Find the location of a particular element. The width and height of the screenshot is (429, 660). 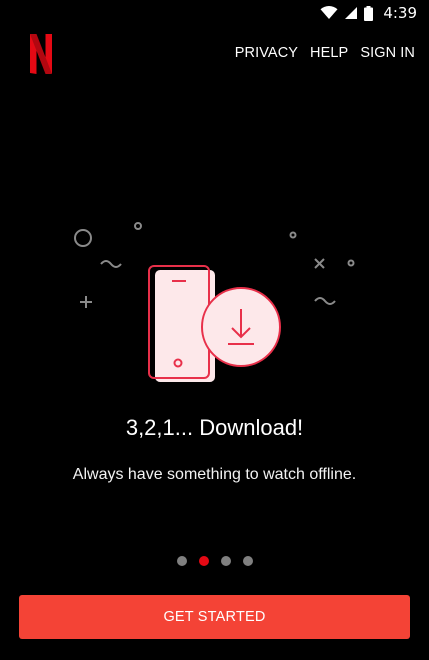

top-nav: PRIVACY HELP SIGN IN is located at coordinates (325, 53).